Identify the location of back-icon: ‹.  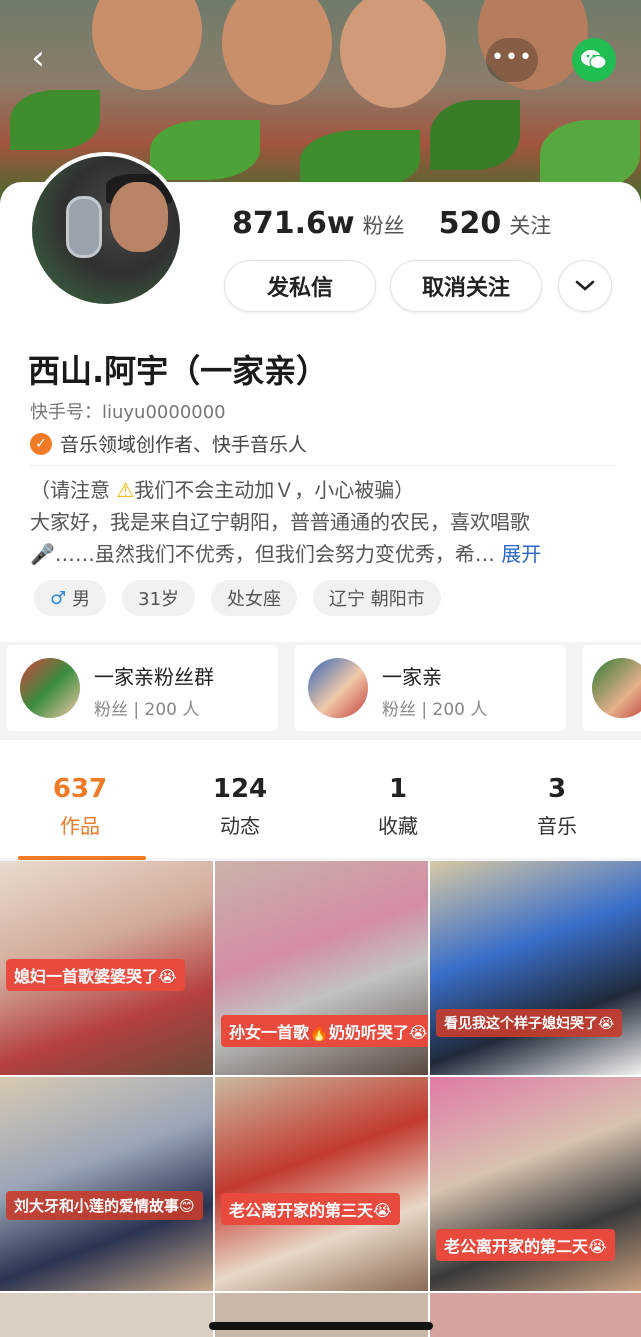
(38, 58).